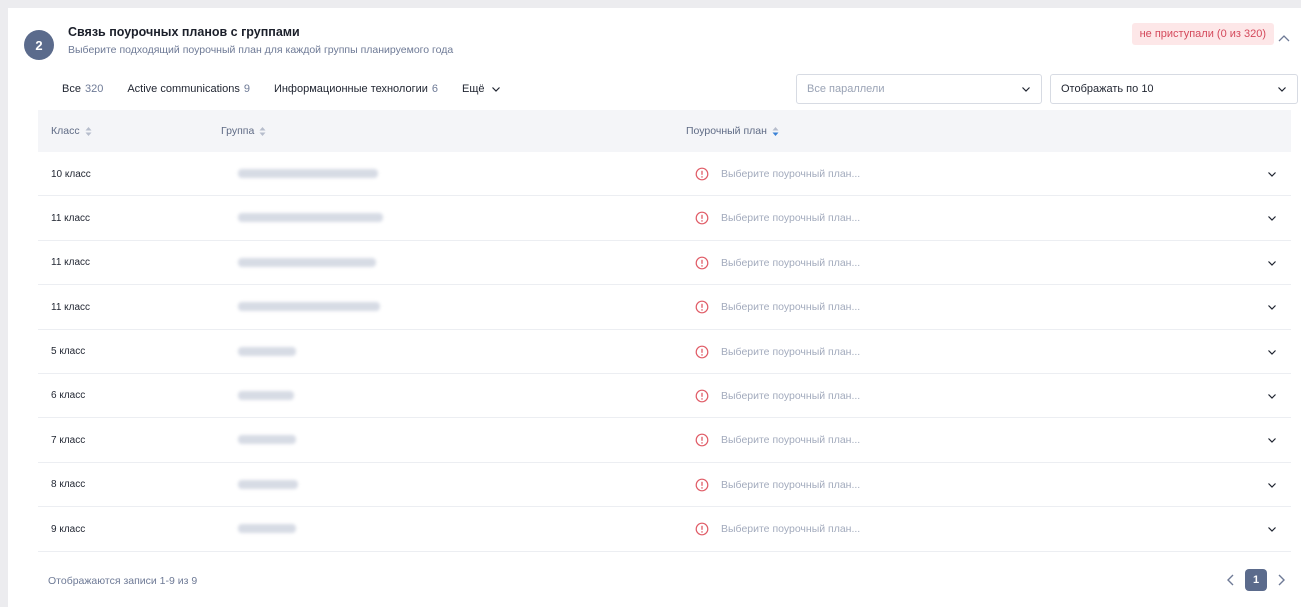 The image size is (1301, 607). What do you see at coordinates (68, 529) in the screenshot?
I see `class-cell: 9 класс` at bounding box center [68, 529].